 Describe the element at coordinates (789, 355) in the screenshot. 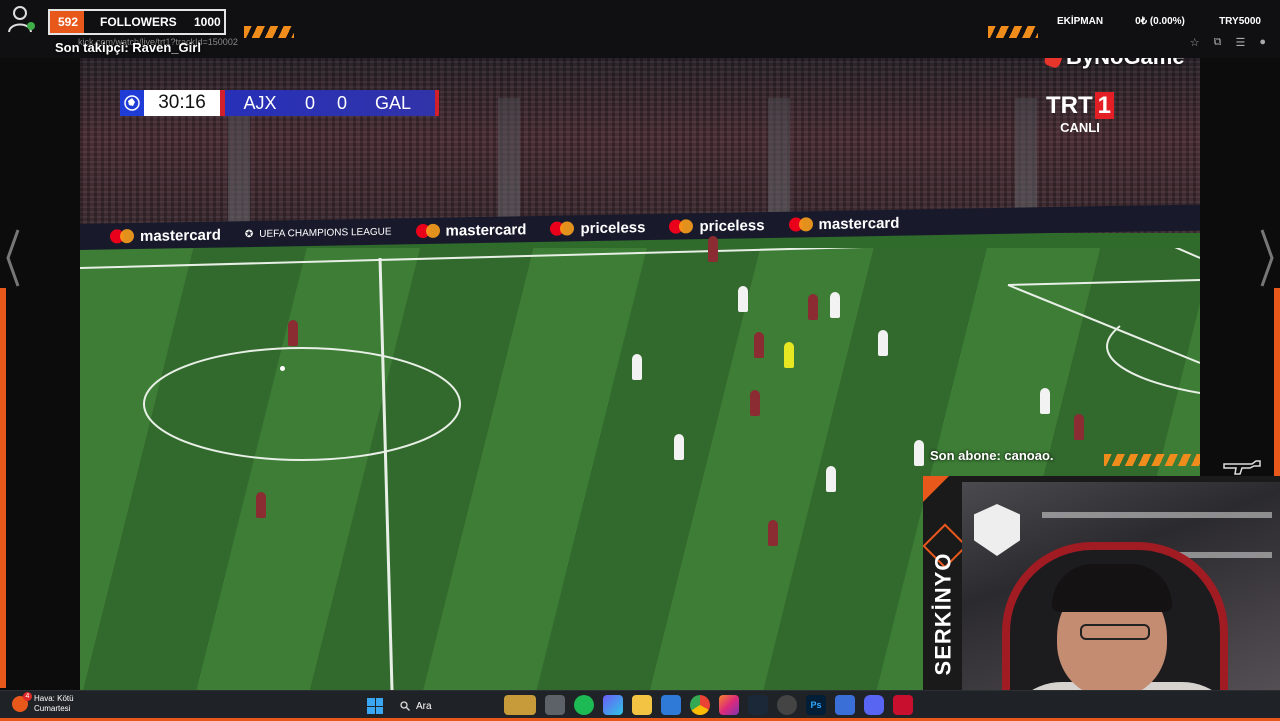

I see `referee` at that location.